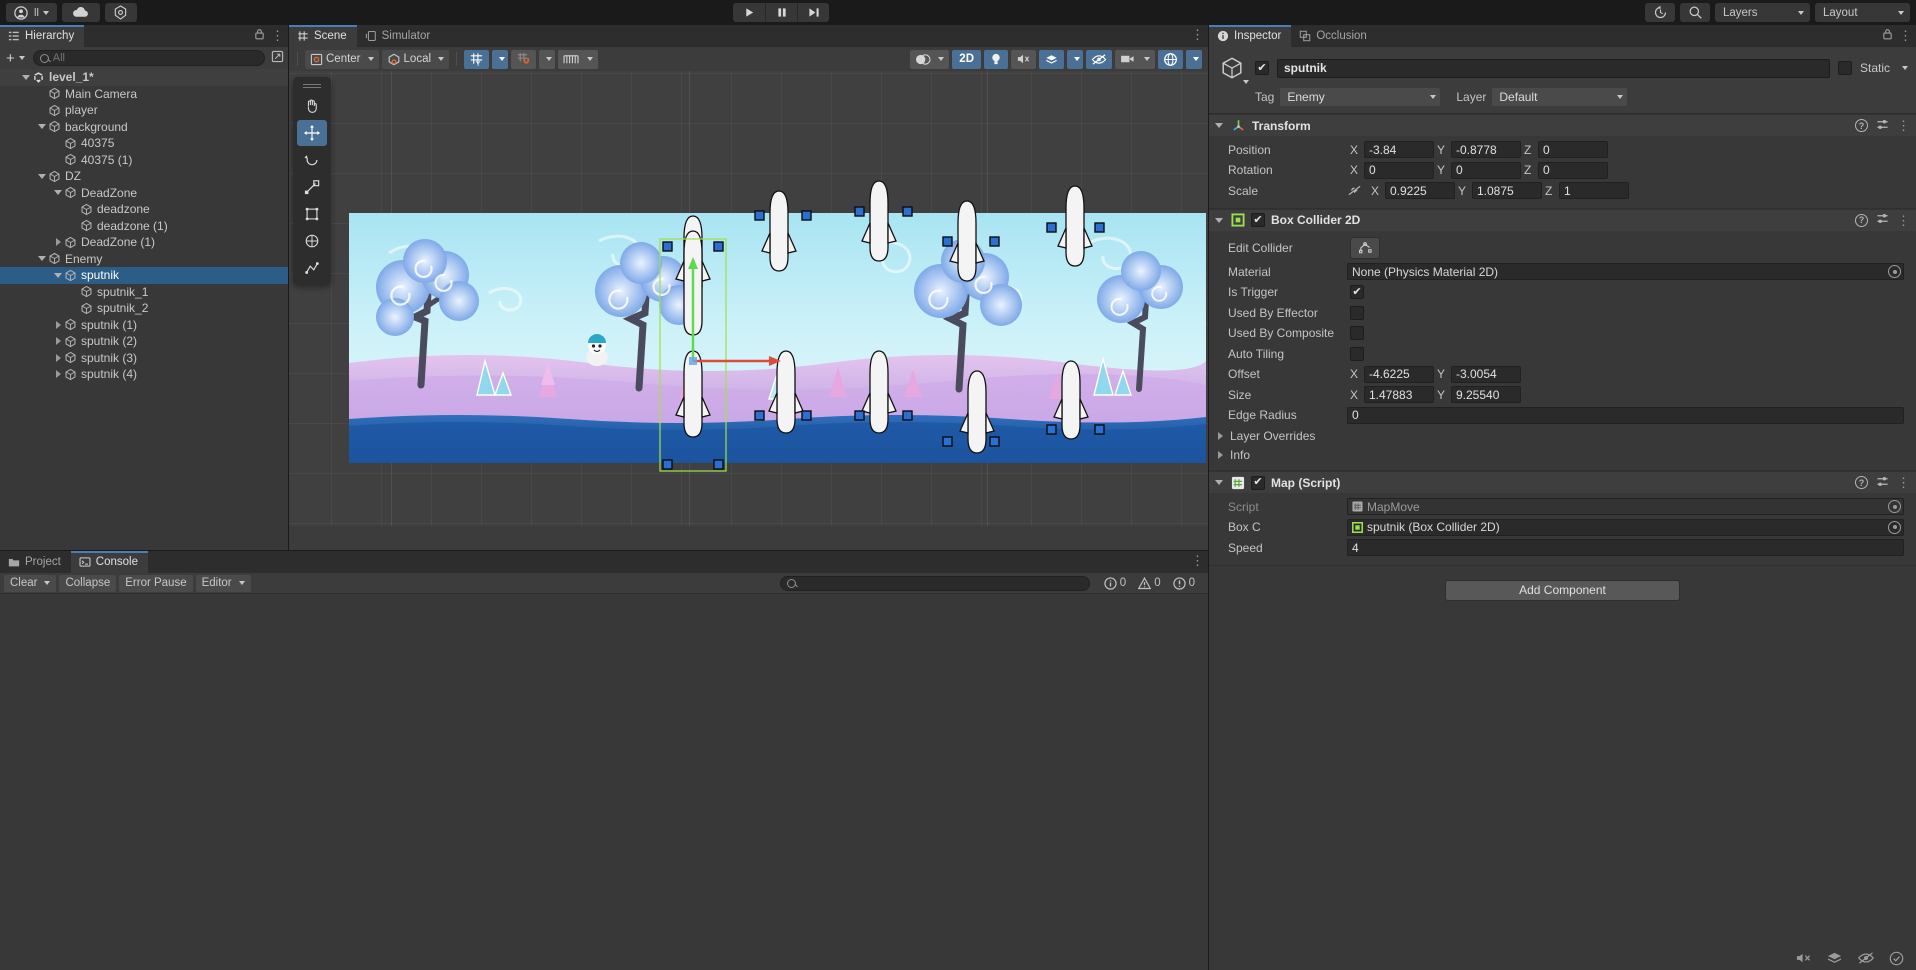 Image resolution: width=1916 pixels, height=970 pixels. What do you see at coordinates (144, 127) in the screenshot?
I see `hierarchy-item-background: background` at bounding box center [144, 127].